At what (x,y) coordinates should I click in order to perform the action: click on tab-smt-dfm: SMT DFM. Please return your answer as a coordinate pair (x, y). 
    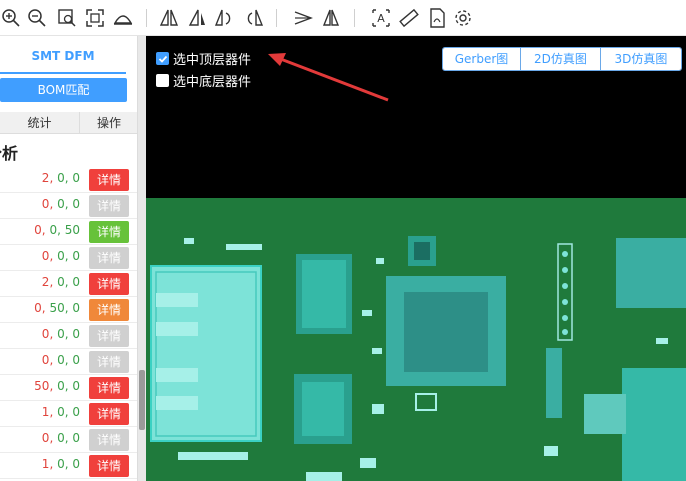
    Looking at the image, I should click on (63, 57).